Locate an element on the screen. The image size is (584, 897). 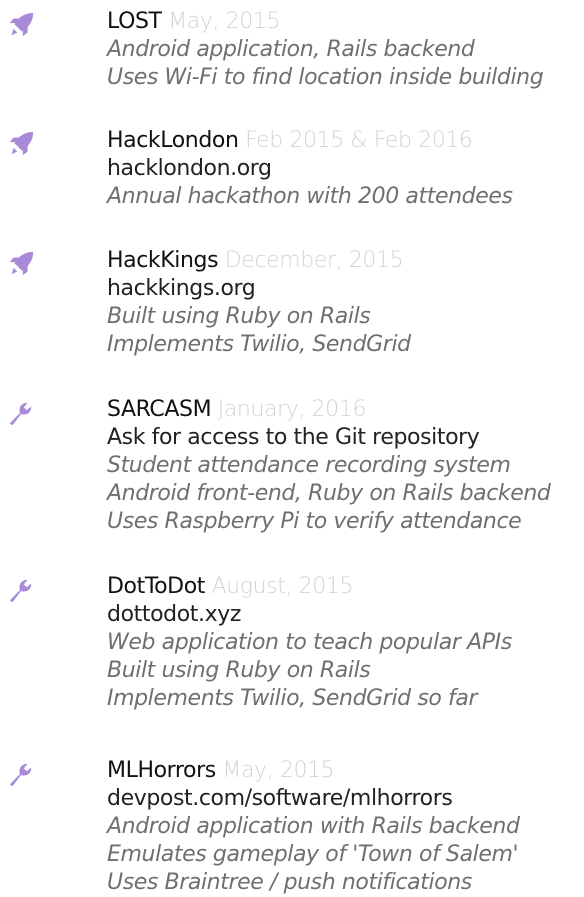
project-header: HackLondon Feb 2015 & Feb 2016 is located at coordinates (345, 141).